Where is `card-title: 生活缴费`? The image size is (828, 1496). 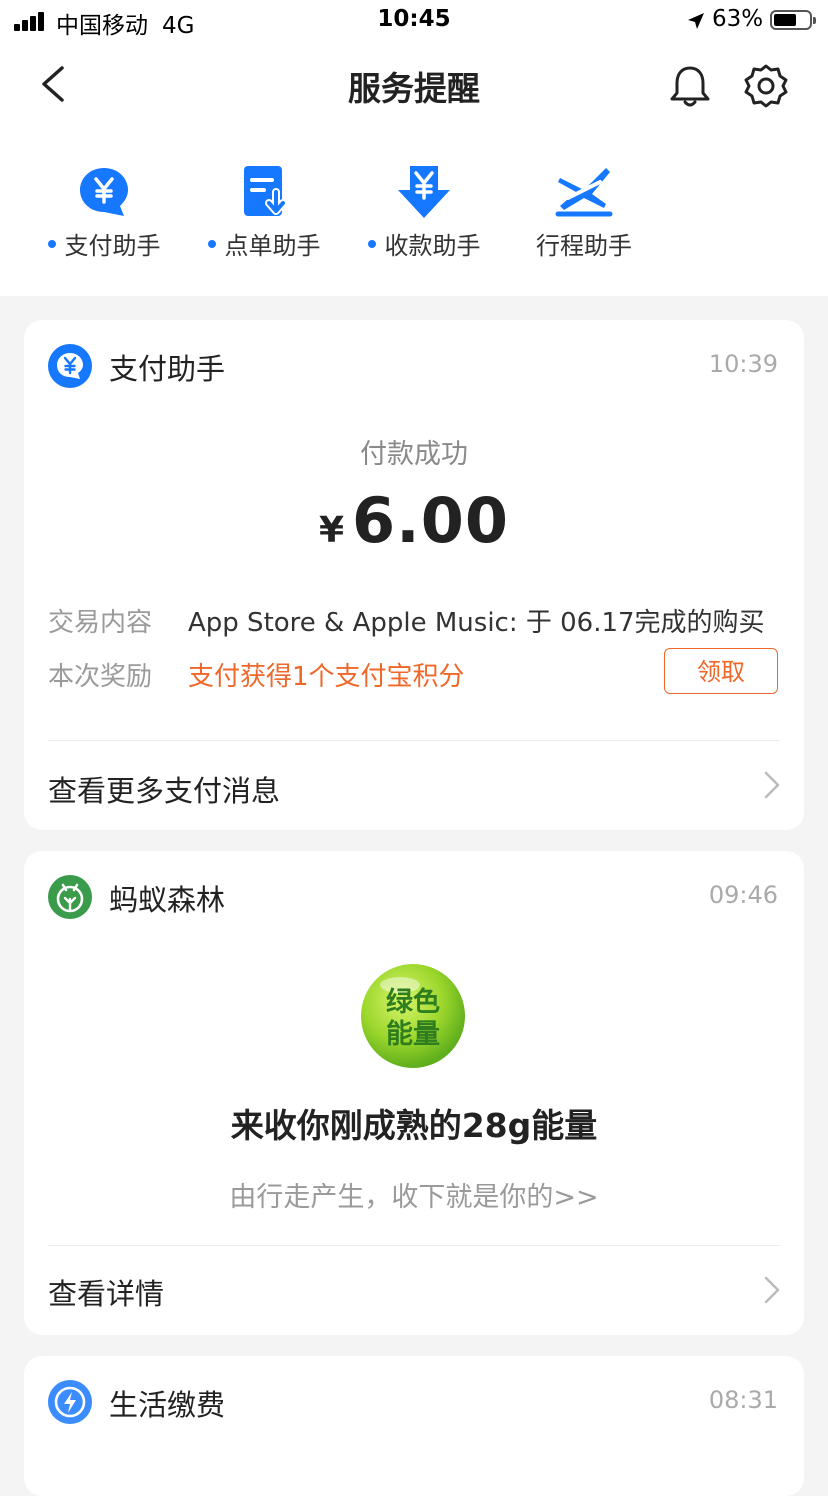
card-title: 生活缴费 is located at coordinates (167, 1405).